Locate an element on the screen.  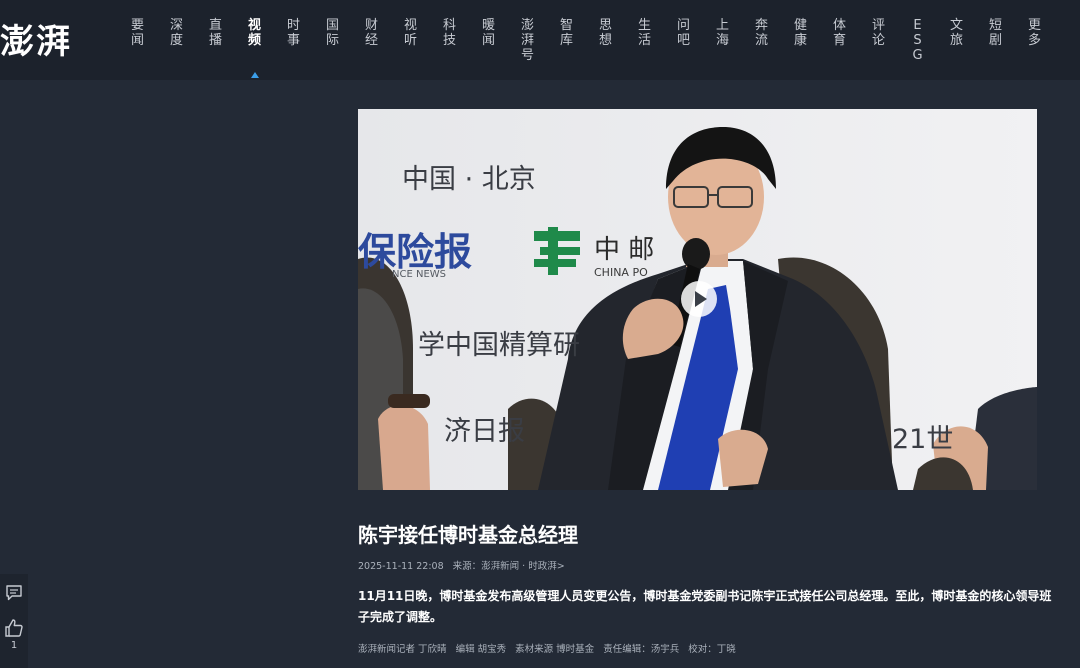
nav-item-2: 直播 is located at coordinates (215, 40).